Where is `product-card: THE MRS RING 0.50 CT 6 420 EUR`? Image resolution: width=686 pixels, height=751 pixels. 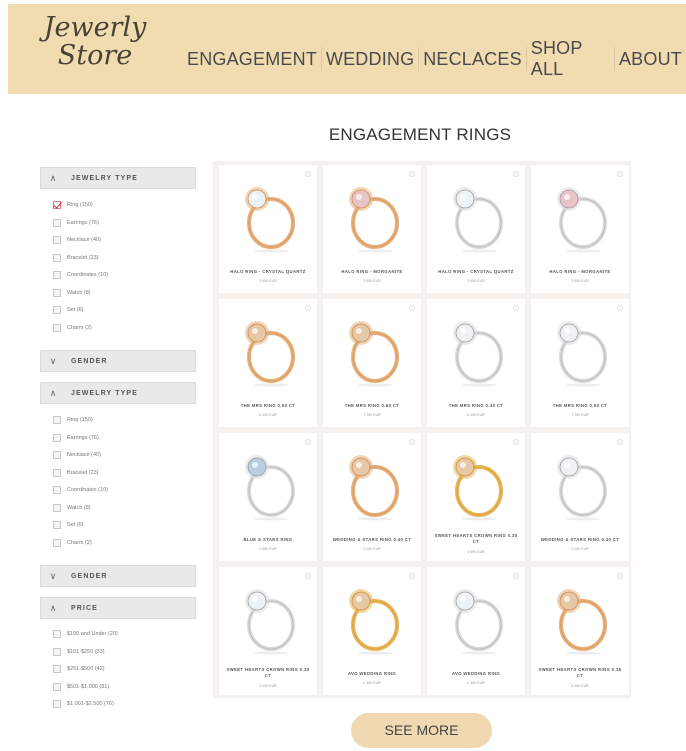
product-card: THE MRS RING 0.50 CT 6 420 EUR is located at coordinates (268, 363).